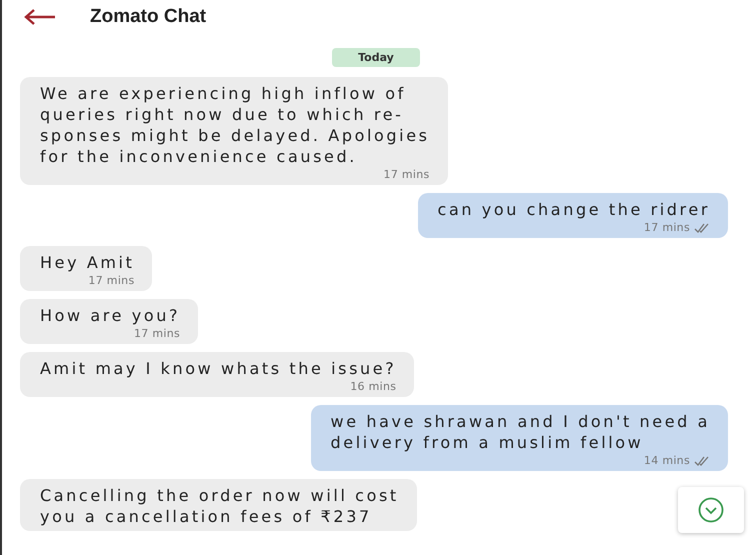 The height and width of the screenshot is (555, 750). I want to click on message-text: we have shrawan and I don't need a delivery from a muslim fellow, so click(520, 432).